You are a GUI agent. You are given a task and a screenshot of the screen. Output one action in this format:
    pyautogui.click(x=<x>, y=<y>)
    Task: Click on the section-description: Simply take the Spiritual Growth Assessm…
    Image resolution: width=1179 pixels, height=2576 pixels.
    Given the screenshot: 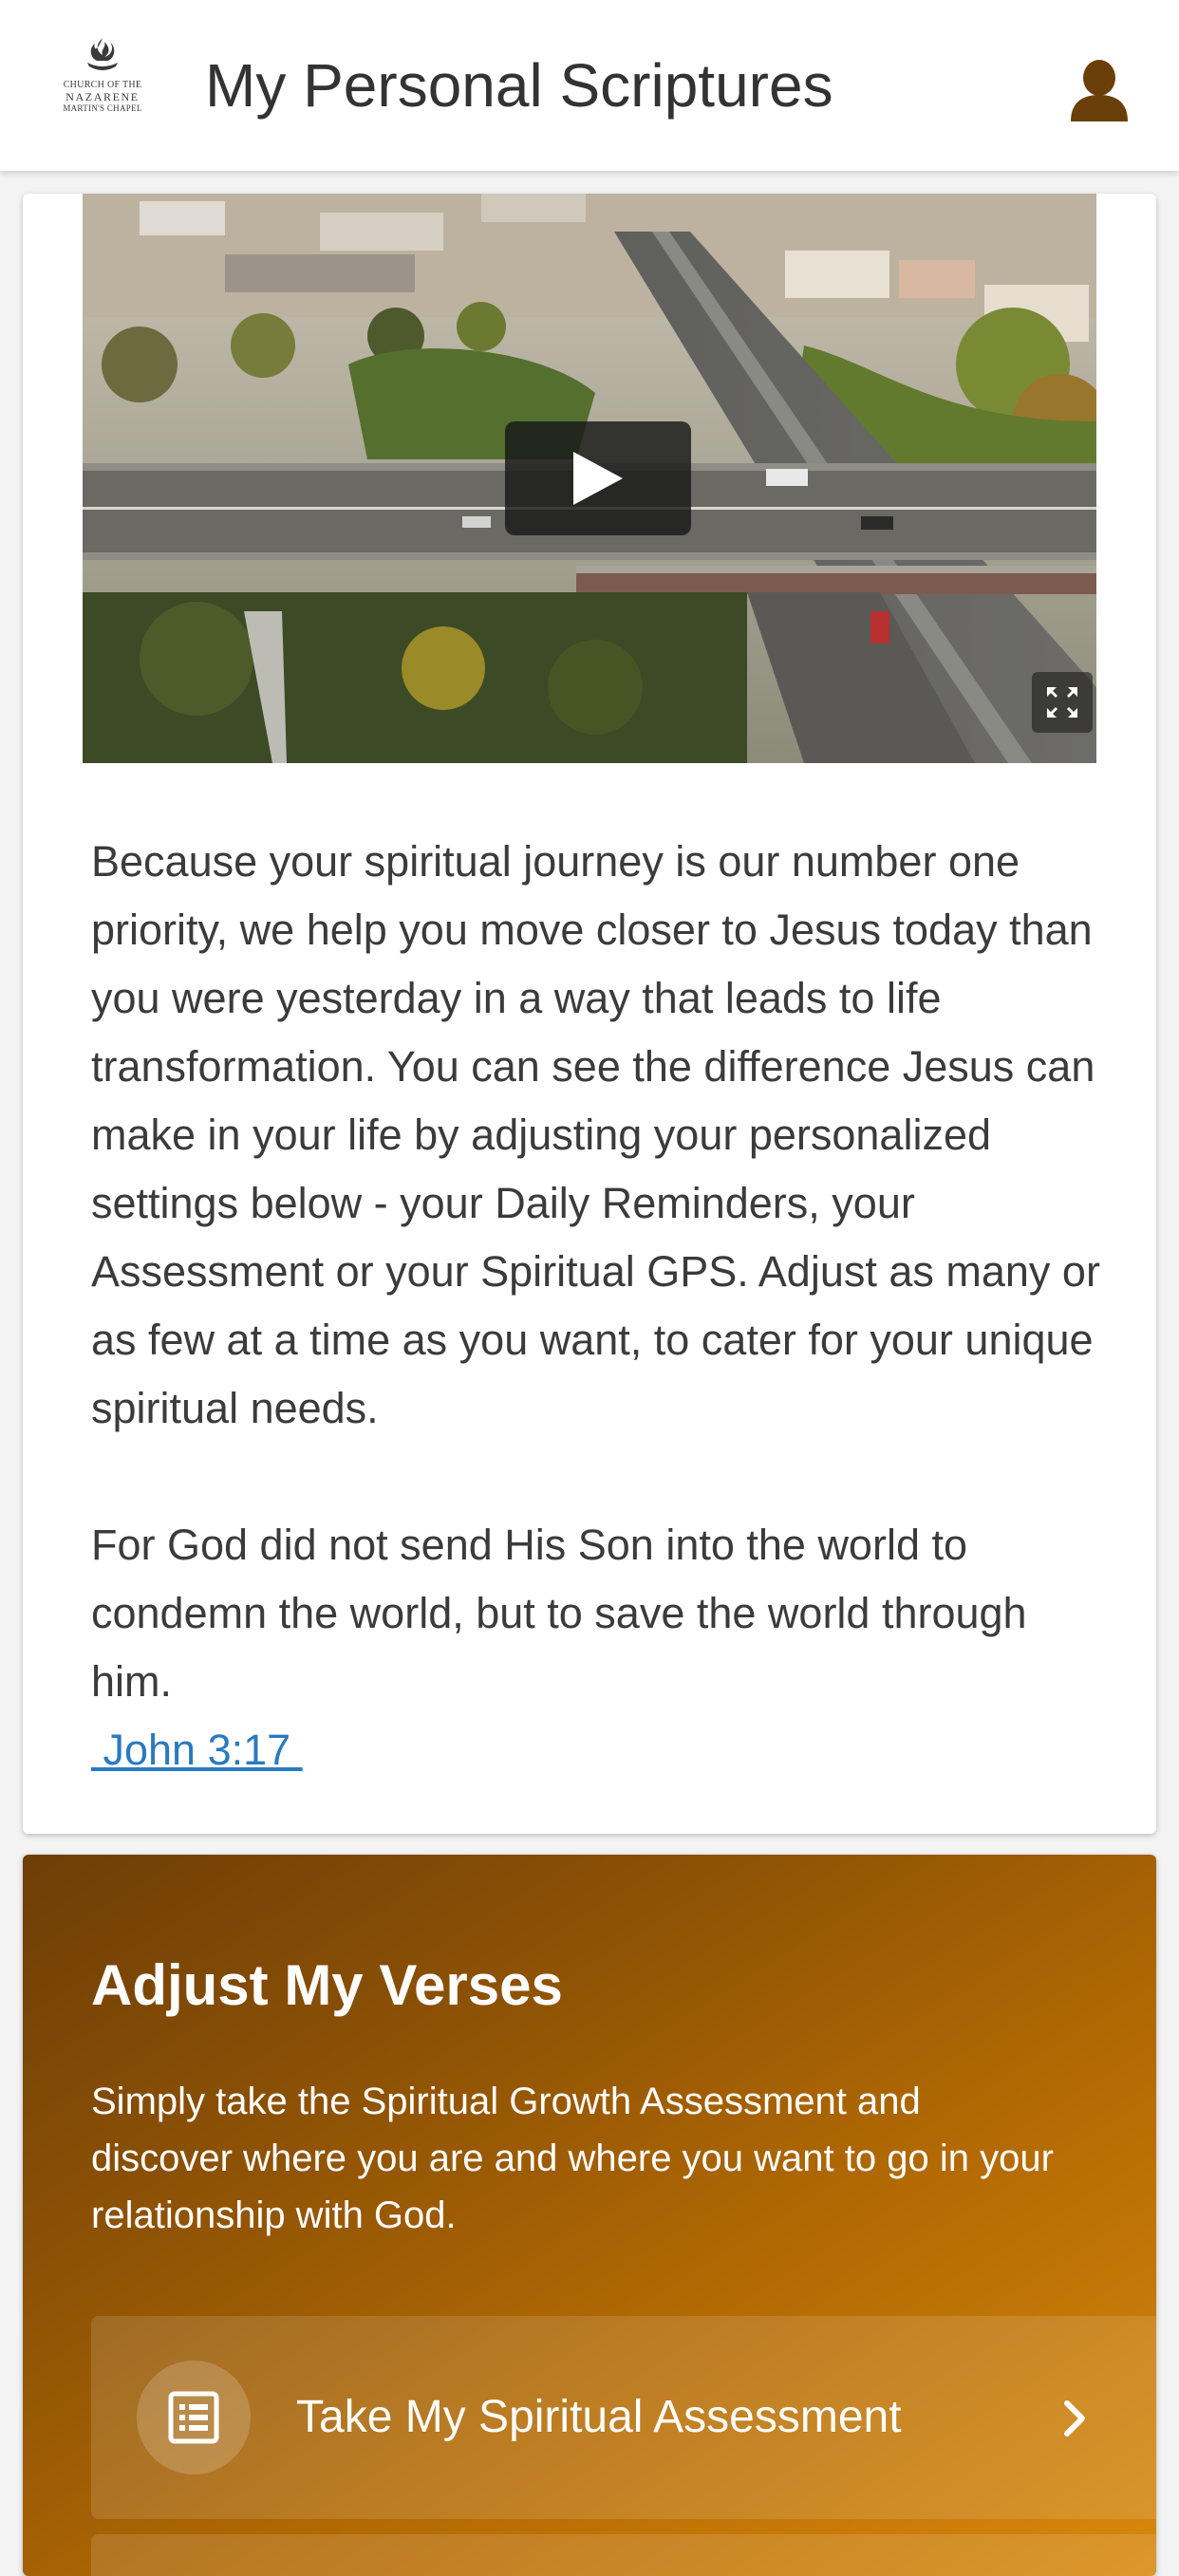 What is the action you would take?
    pyautogui.click(x=572, y=2158)
    